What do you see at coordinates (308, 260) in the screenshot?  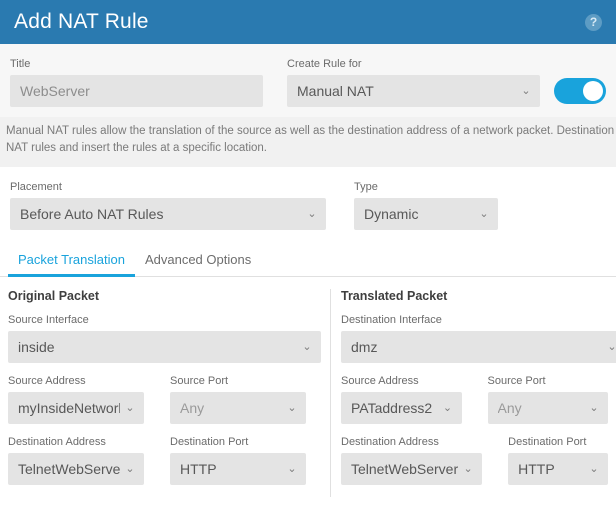 I see `tab-bar: Packet Translation Advanced Options` at bounding box center [308, 260].